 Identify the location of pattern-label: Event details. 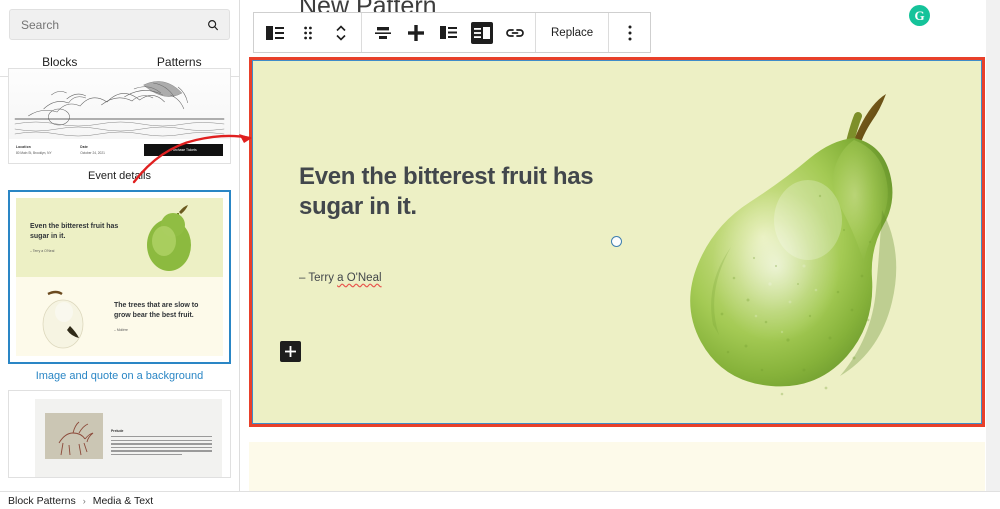
(119, 176).